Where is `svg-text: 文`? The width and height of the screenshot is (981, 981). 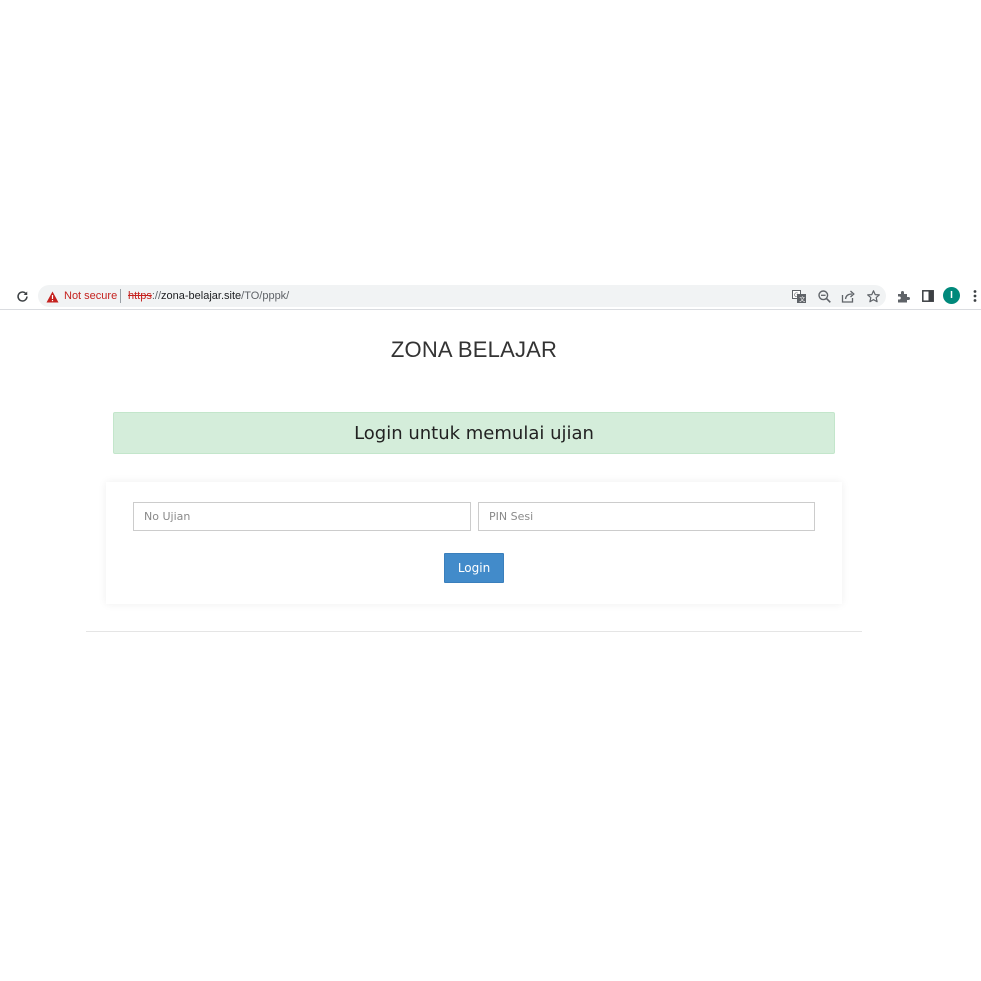
svg-text: 文 is located at coordinates (802, 299).